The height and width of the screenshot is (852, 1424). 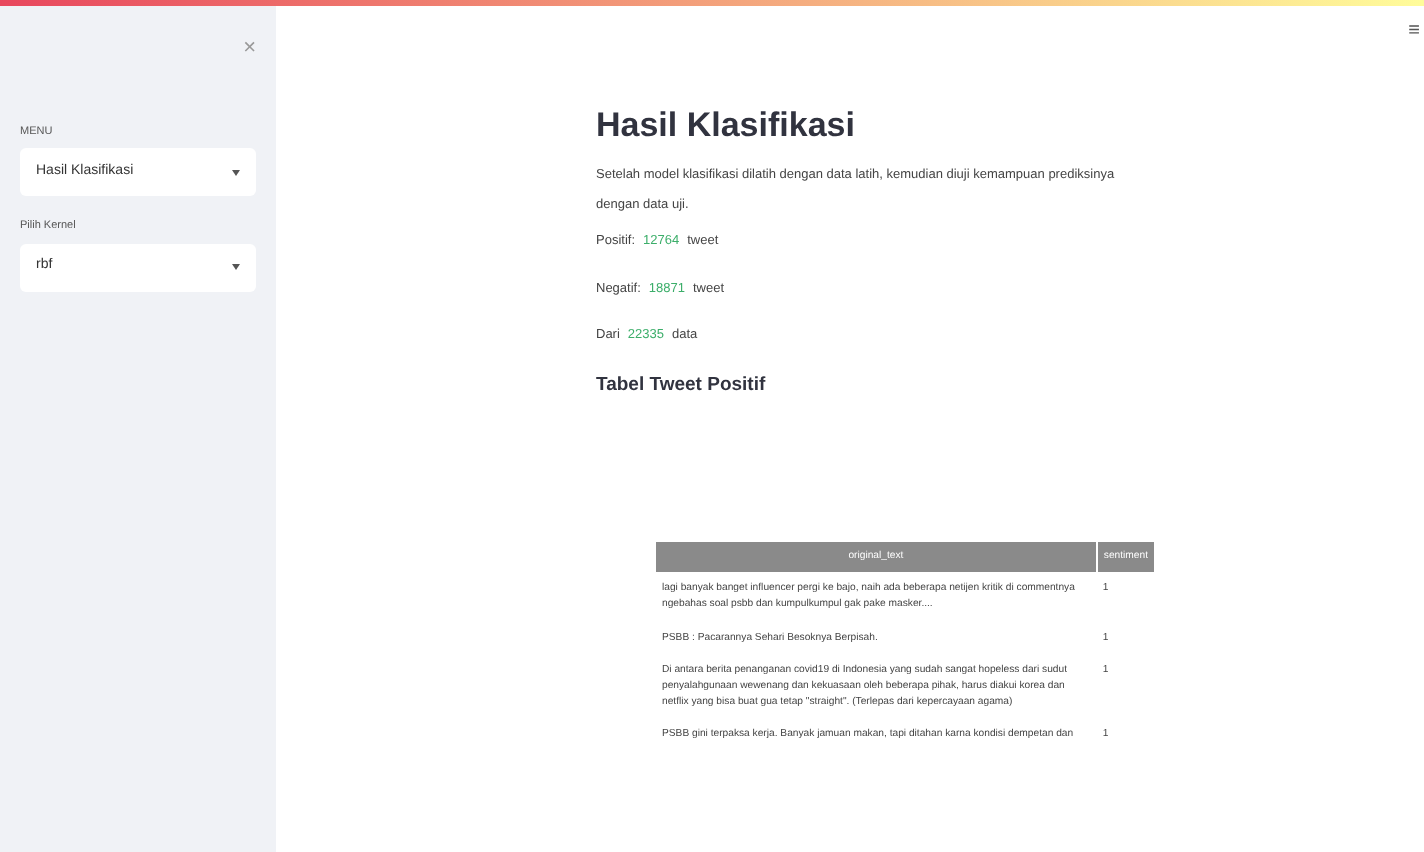 I want to click on menu-button: ≡, so click(x=1414, y=32).